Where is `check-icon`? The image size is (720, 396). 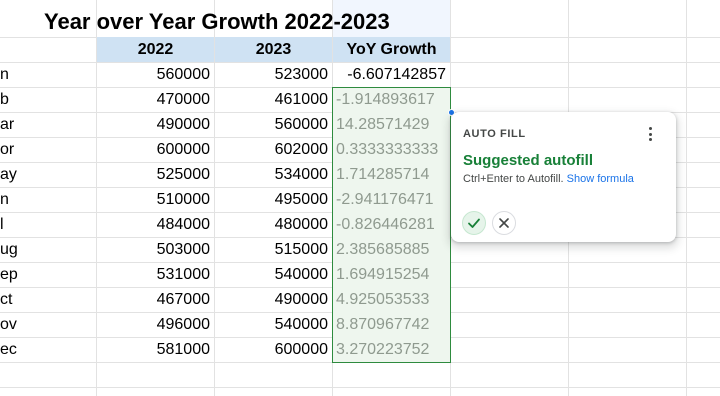
check-icon is located at coordinates (474, 223).